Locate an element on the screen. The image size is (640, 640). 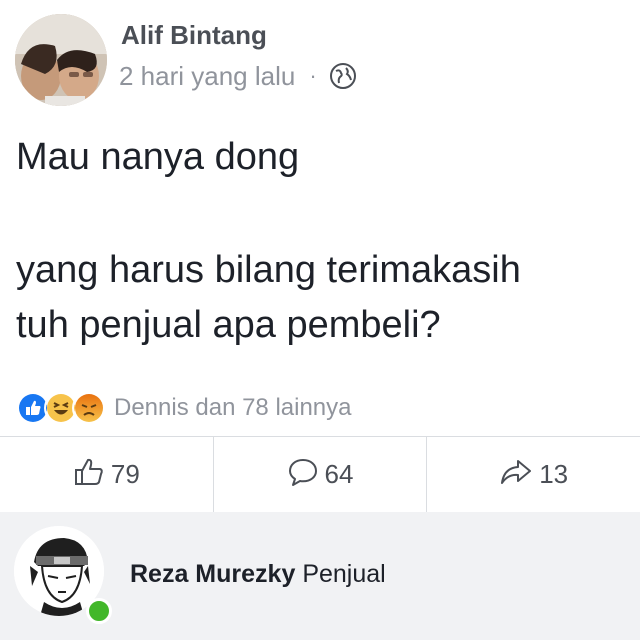
share-count: 13 is located at coordinates (554, 473).